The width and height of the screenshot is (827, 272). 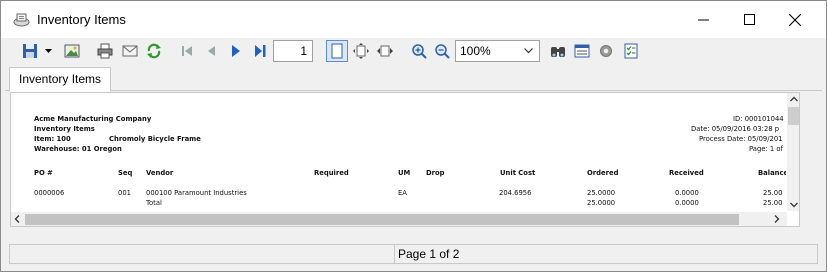 I want to click on print-button, so click(x=105, y=51).